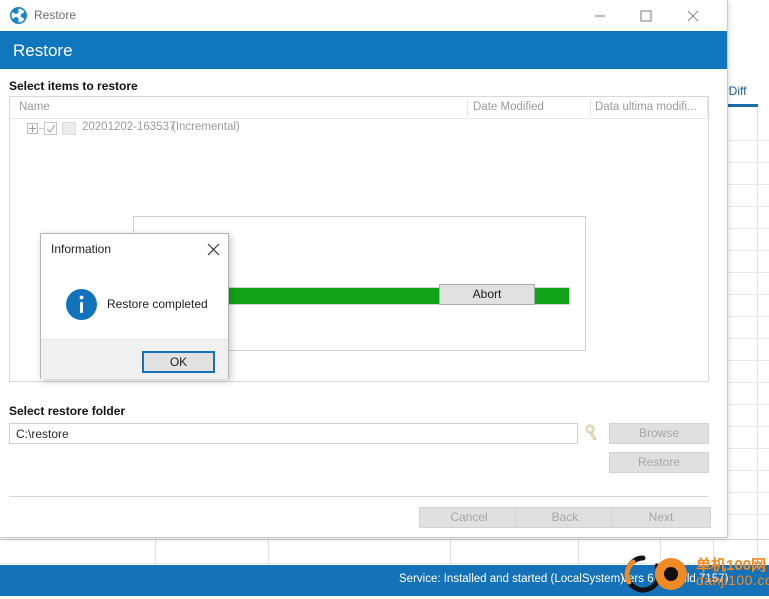  What do you see at coordinates (659, 433) in the screenshot?
I see `browse-button: Browse` at bounding box center [659, 433].